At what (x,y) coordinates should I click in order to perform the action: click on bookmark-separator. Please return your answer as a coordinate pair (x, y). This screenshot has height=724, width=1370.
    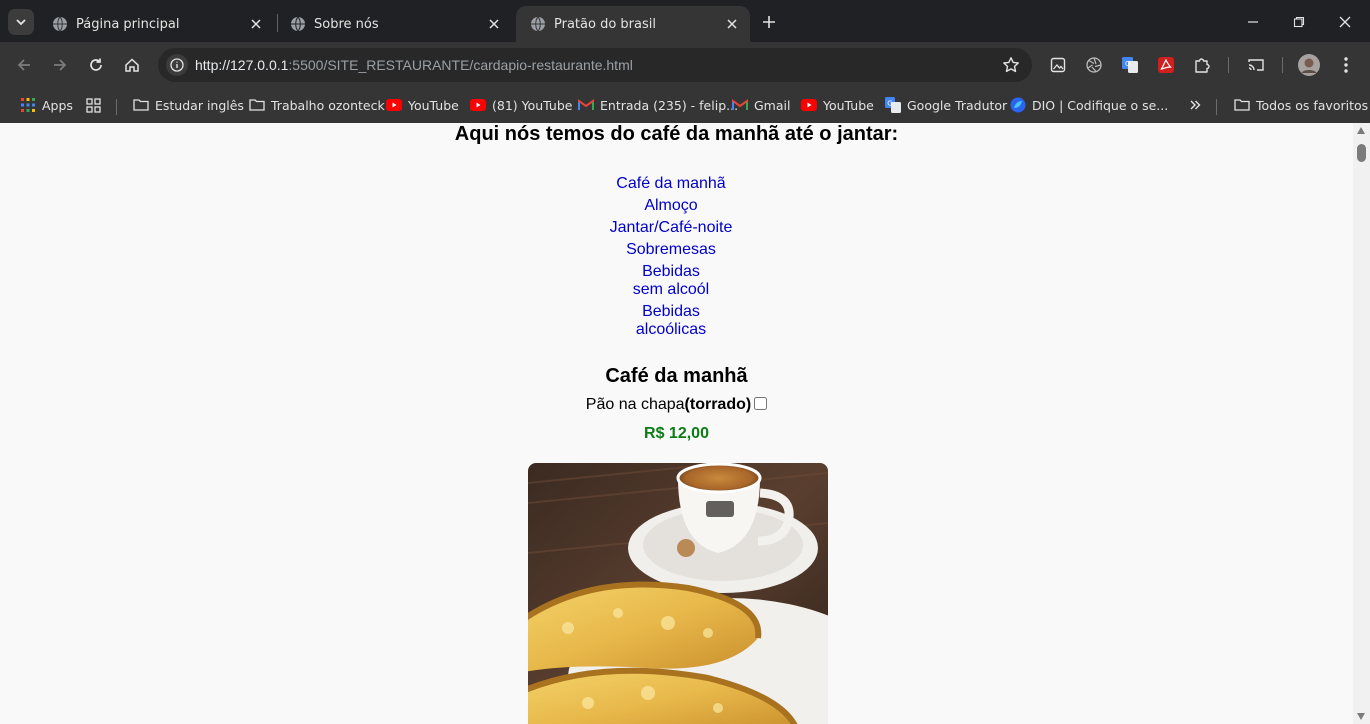
    Looking at the image, I should click on (1216, 107).